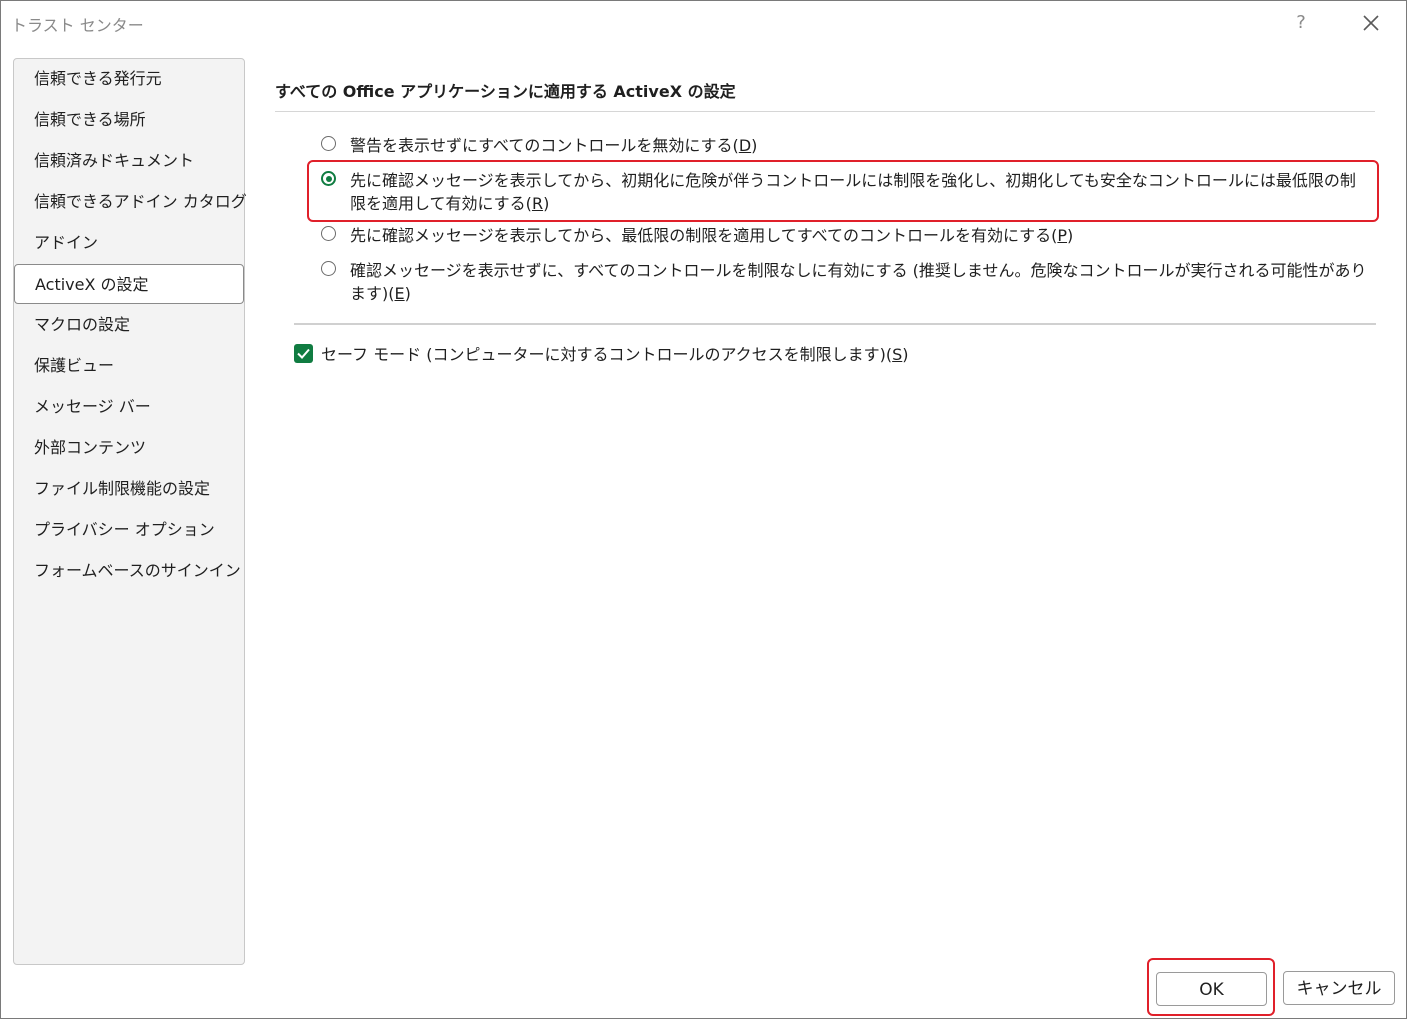  Describe the element at coordinates (77, 25) in the screenshot. I see `window-title: トラスト センター` at that location.